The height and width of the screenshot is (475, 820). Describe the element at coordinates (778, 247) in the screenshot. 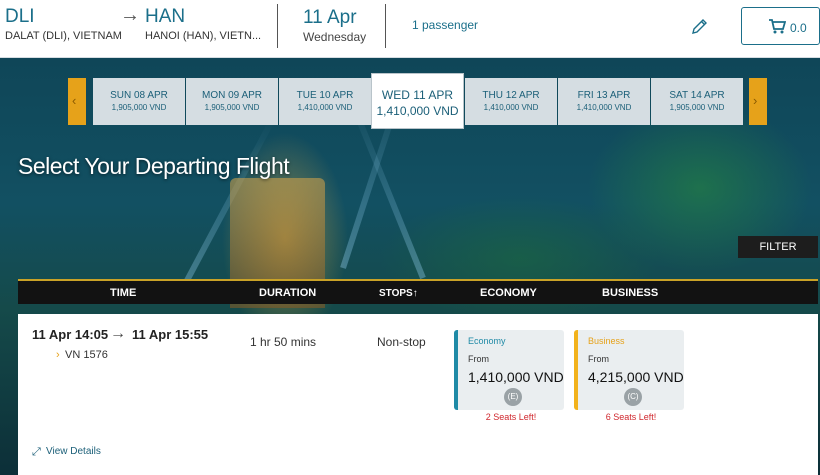

I see `filter-button: FILTER` at that location.